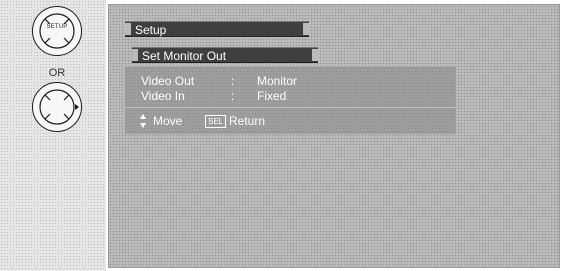 The height and width of the screenshot is (271, 563). What do you see at coordinates (290, 107) in the screenshot?
I see `panel-divider` at bounding box center [290, 107].